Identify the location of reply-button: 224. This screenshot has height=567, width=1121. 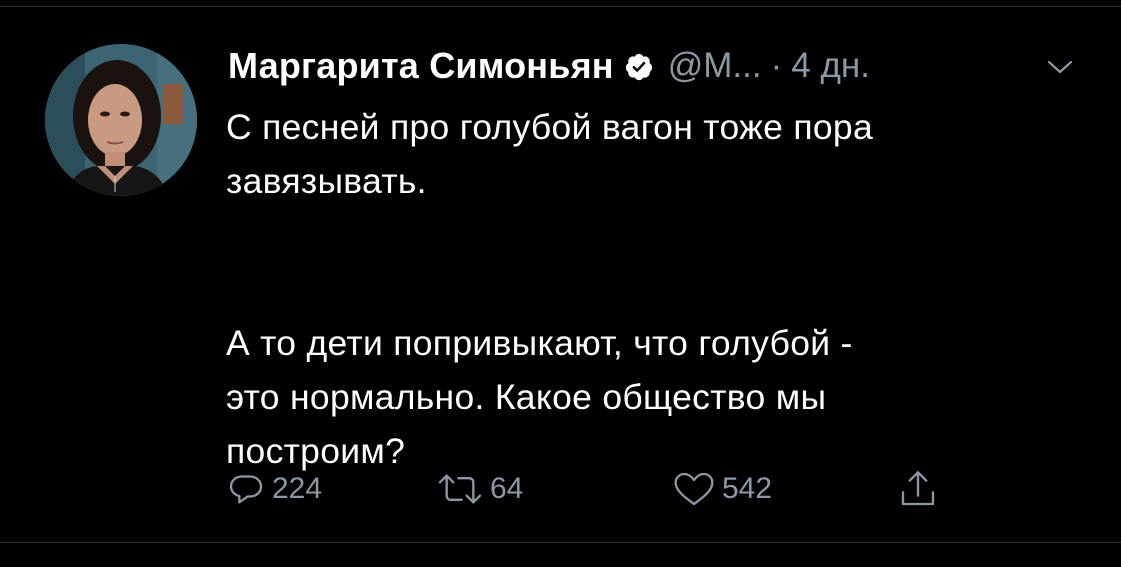
(274, 489).